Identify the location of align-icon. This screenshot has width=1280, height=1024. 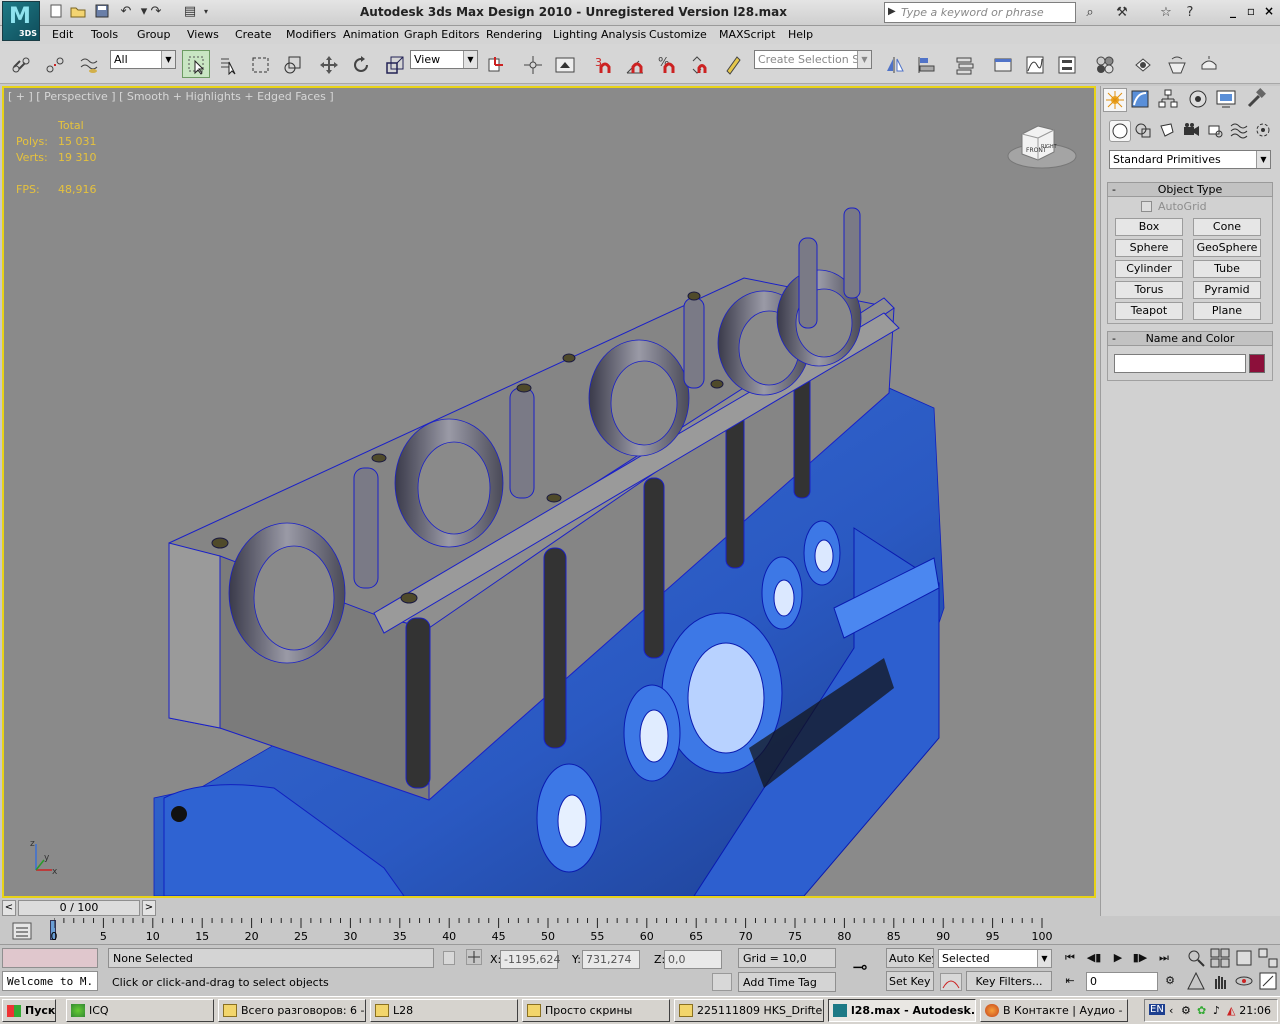
(926, 64).